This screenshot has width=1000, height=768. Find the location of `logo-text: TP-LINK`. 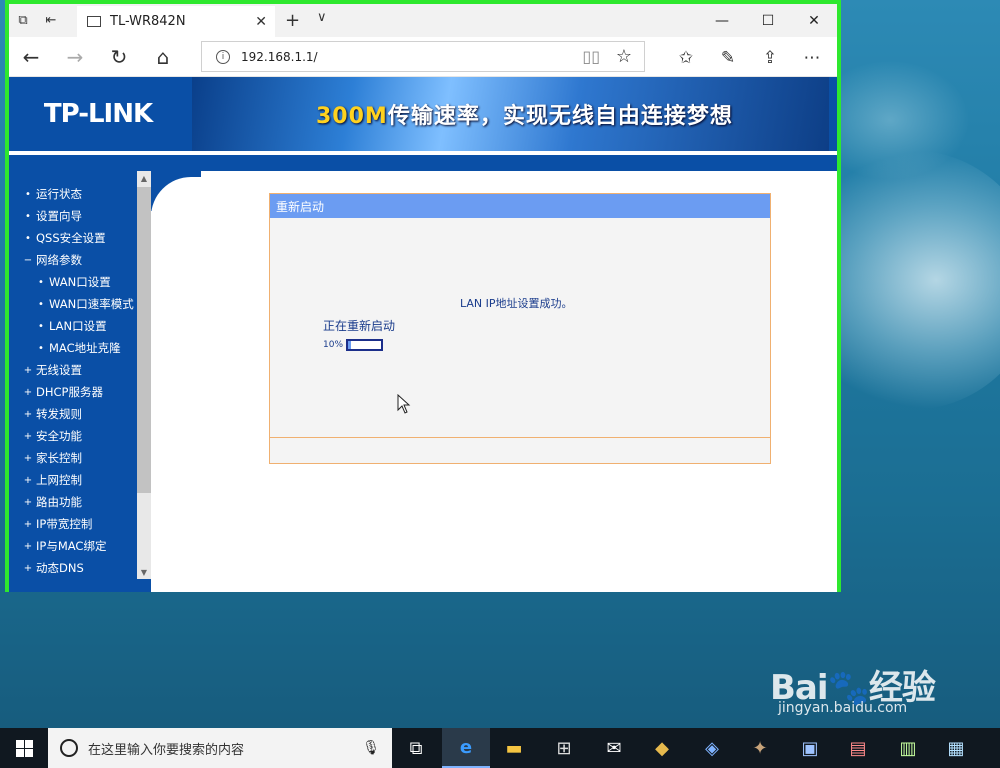

logo-text: TP-LINK is located at coordinates (98, 114).